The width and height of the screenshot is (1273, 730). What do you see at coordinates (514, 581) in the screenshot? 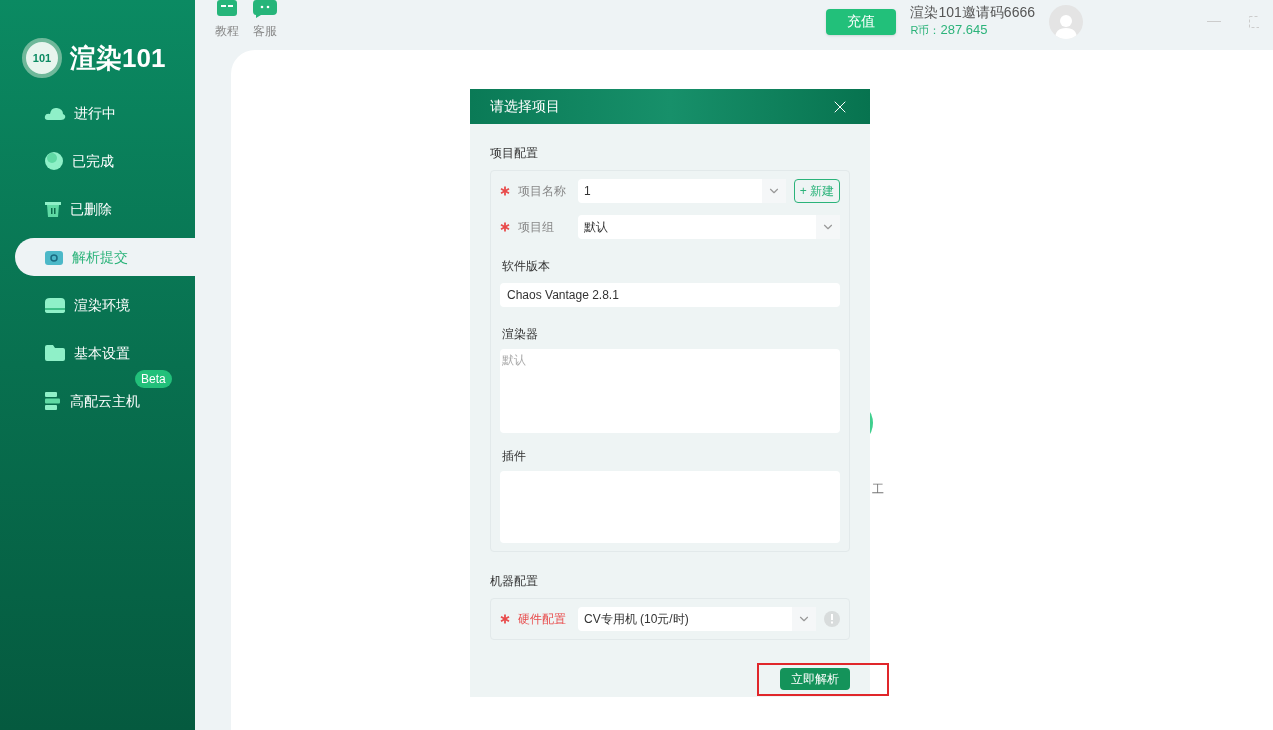
I see `section-title: 机器配置` at bounding box center [514, 581].